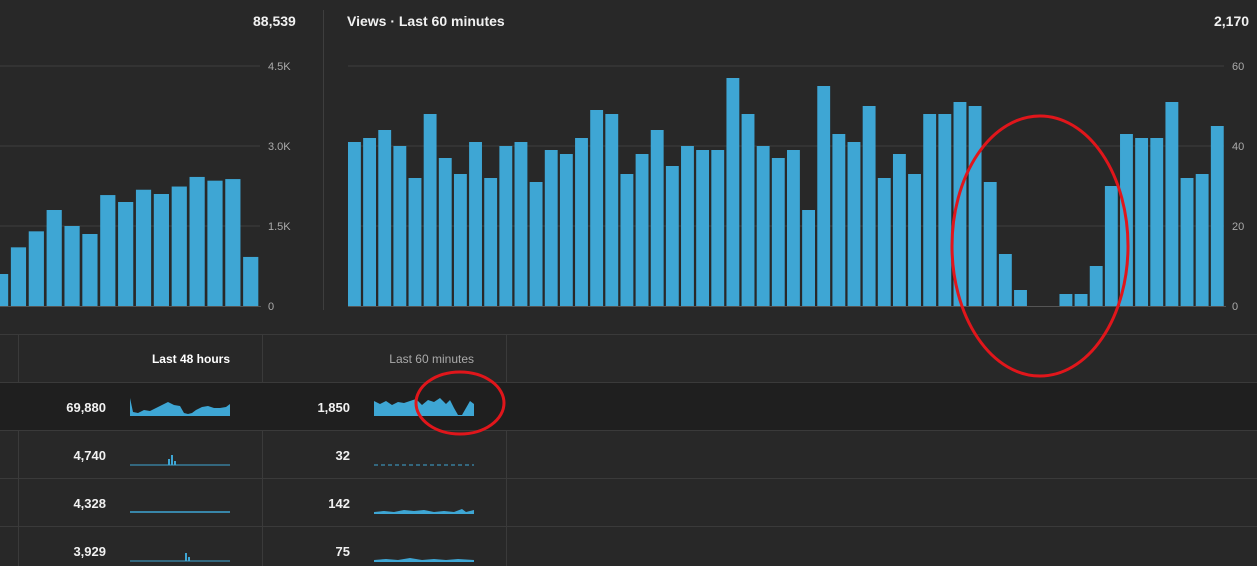 This screenshot has height=566, width=1257. I want to click on table-row-60m-value: 75, so click(342, 551).